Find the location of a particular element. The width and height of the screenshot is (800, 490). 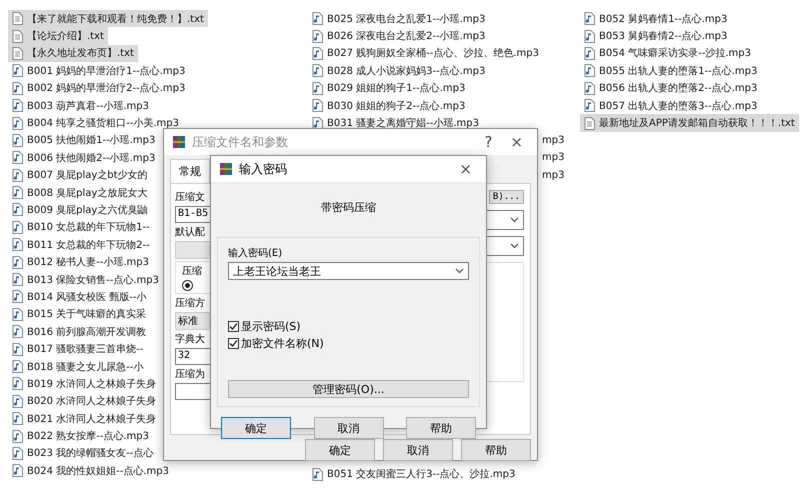

file-item: B002 妈妈的早泄治疗2--点心.mp3 is located at coordinates (99, 88).